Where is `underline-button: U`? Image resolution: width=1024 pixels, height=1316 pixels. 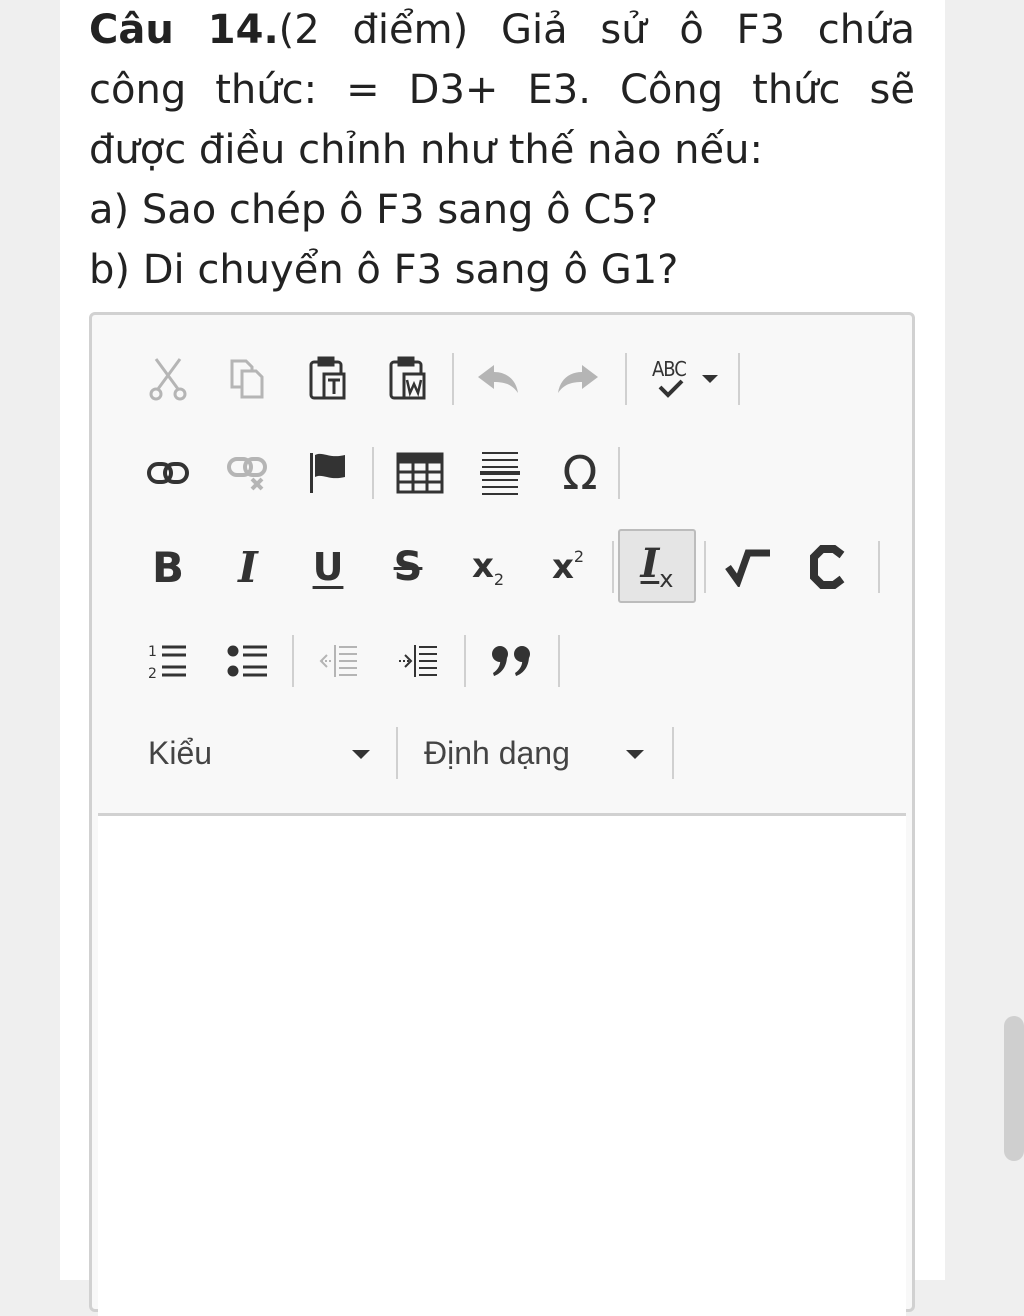 underline-button: U is located at coordinates (328, 567).